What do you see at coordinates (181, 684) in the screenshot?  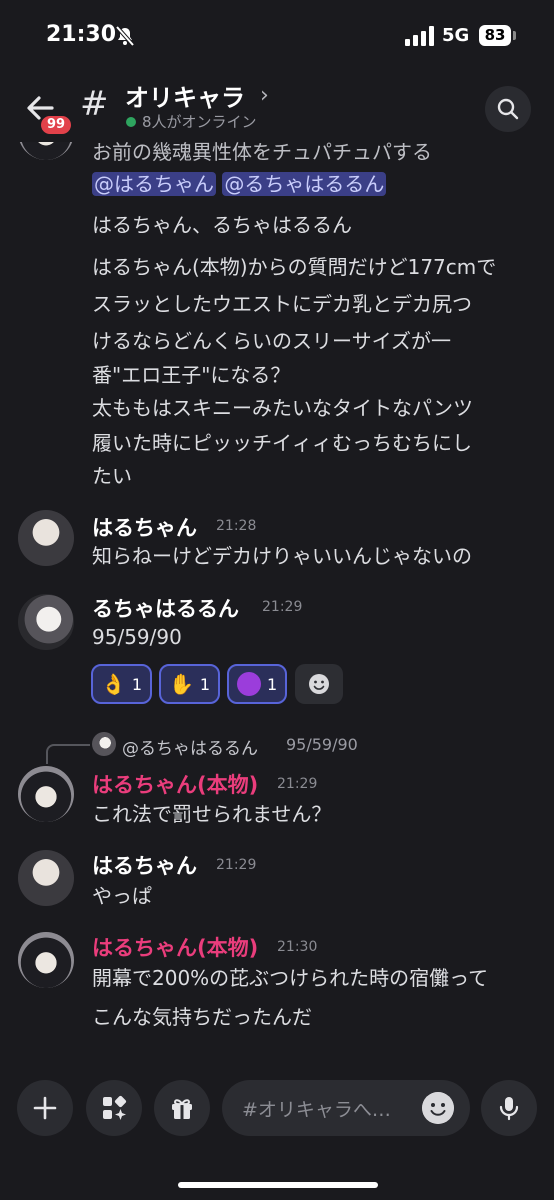 I see `palm-up-hand-icon: ✋` at bounding box center [181, 684].